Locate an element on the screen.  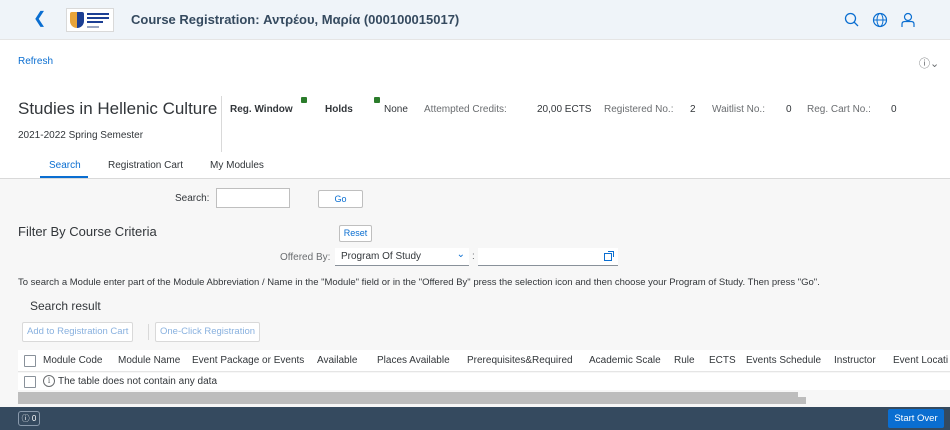
header-divider is located at coordinates (221, 124).